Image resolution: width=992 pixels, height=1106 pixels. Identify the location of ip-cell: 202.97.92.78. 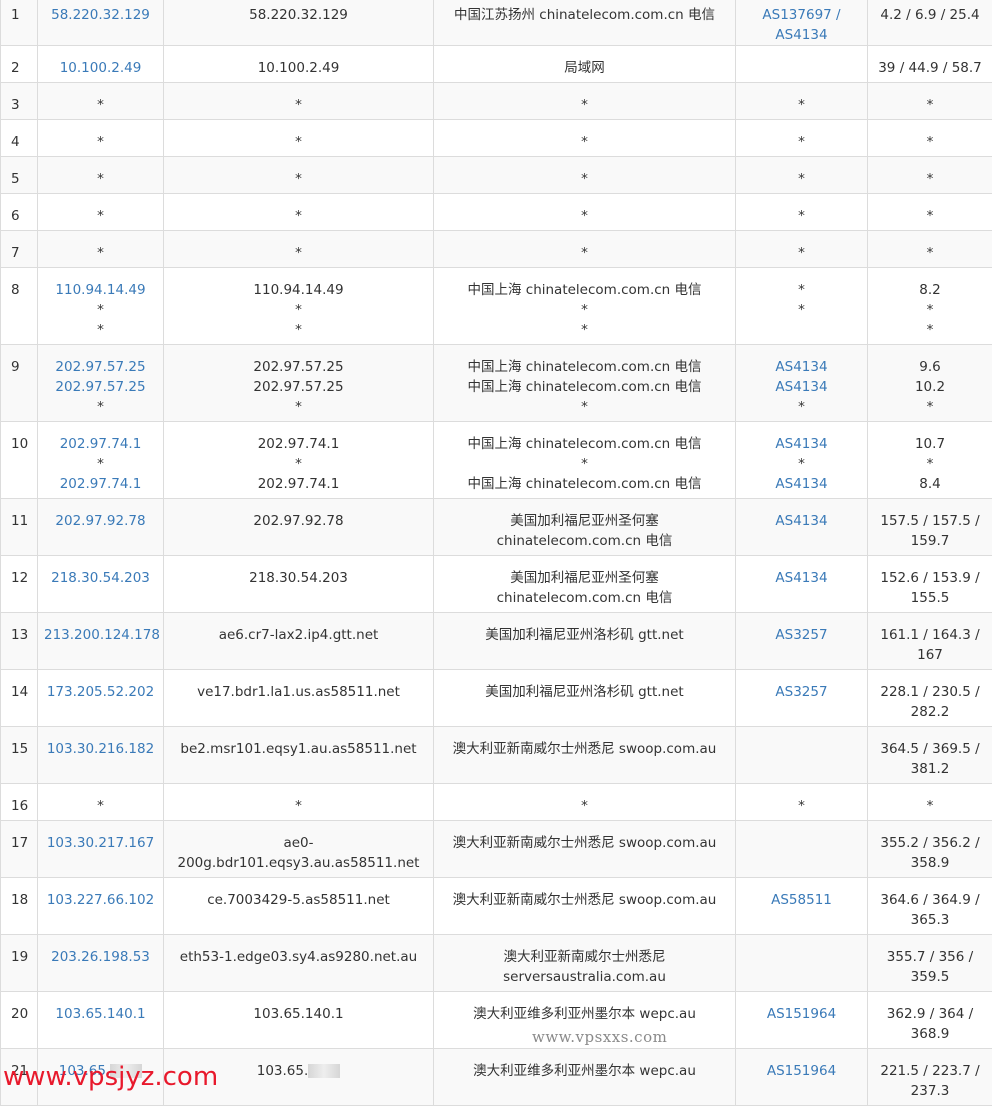
(101, 527).